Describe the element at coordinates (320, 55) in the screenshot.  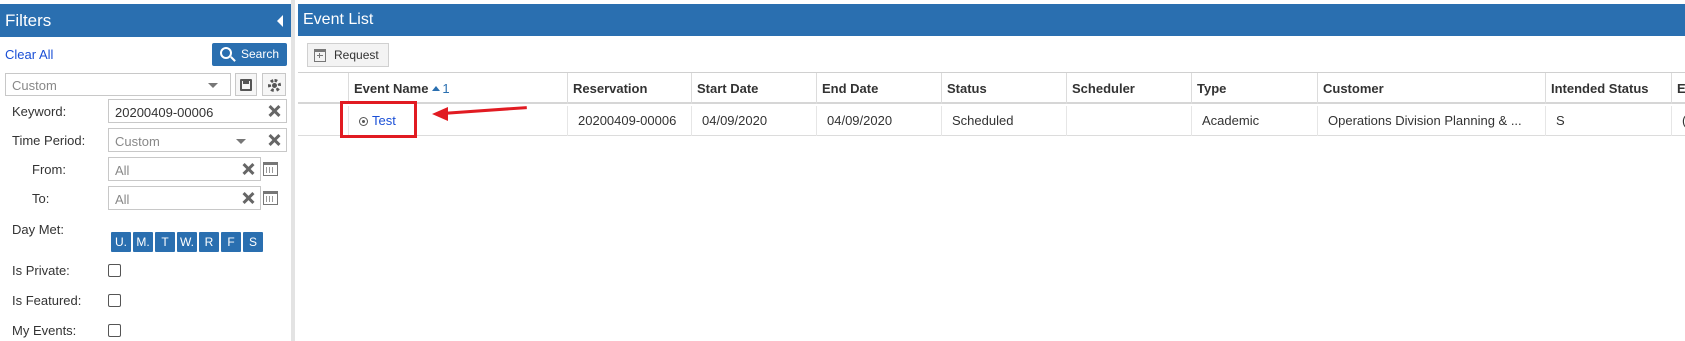
I see `calendar-add-icon` at that location.